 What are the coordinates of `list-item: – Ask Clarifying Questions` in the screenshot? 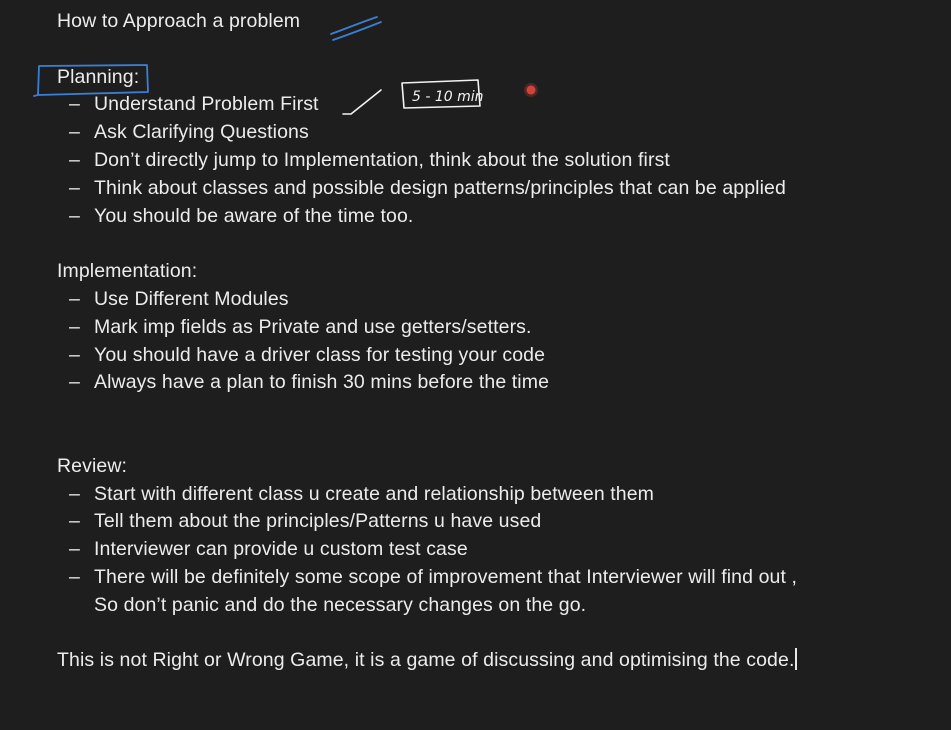 It's located at (497, 133).